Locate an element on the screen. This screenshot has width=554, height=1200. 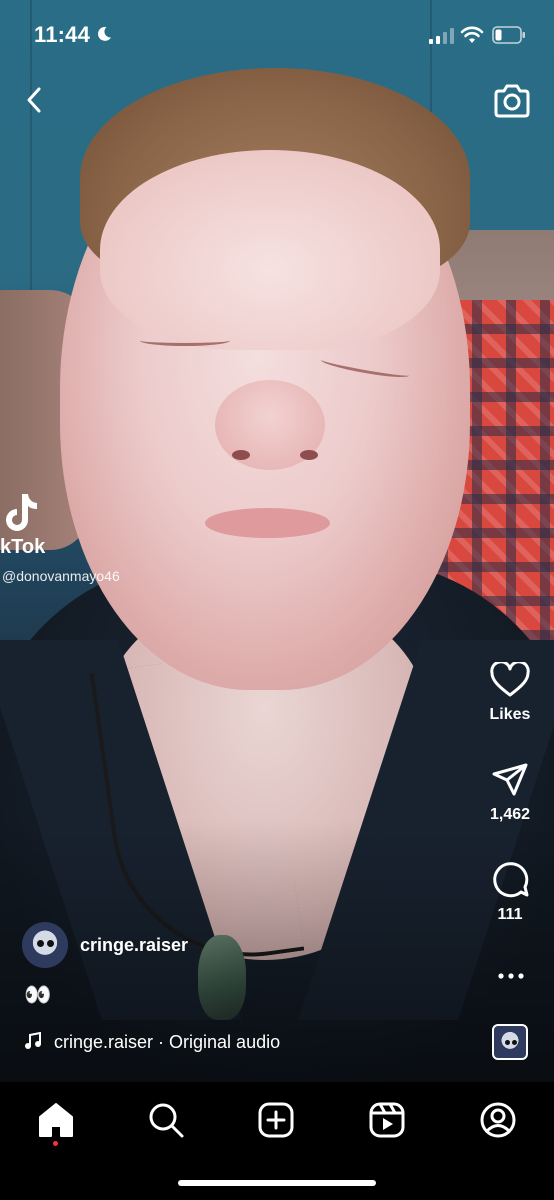
comments-count: 111 is located at coordinates (510, 914).